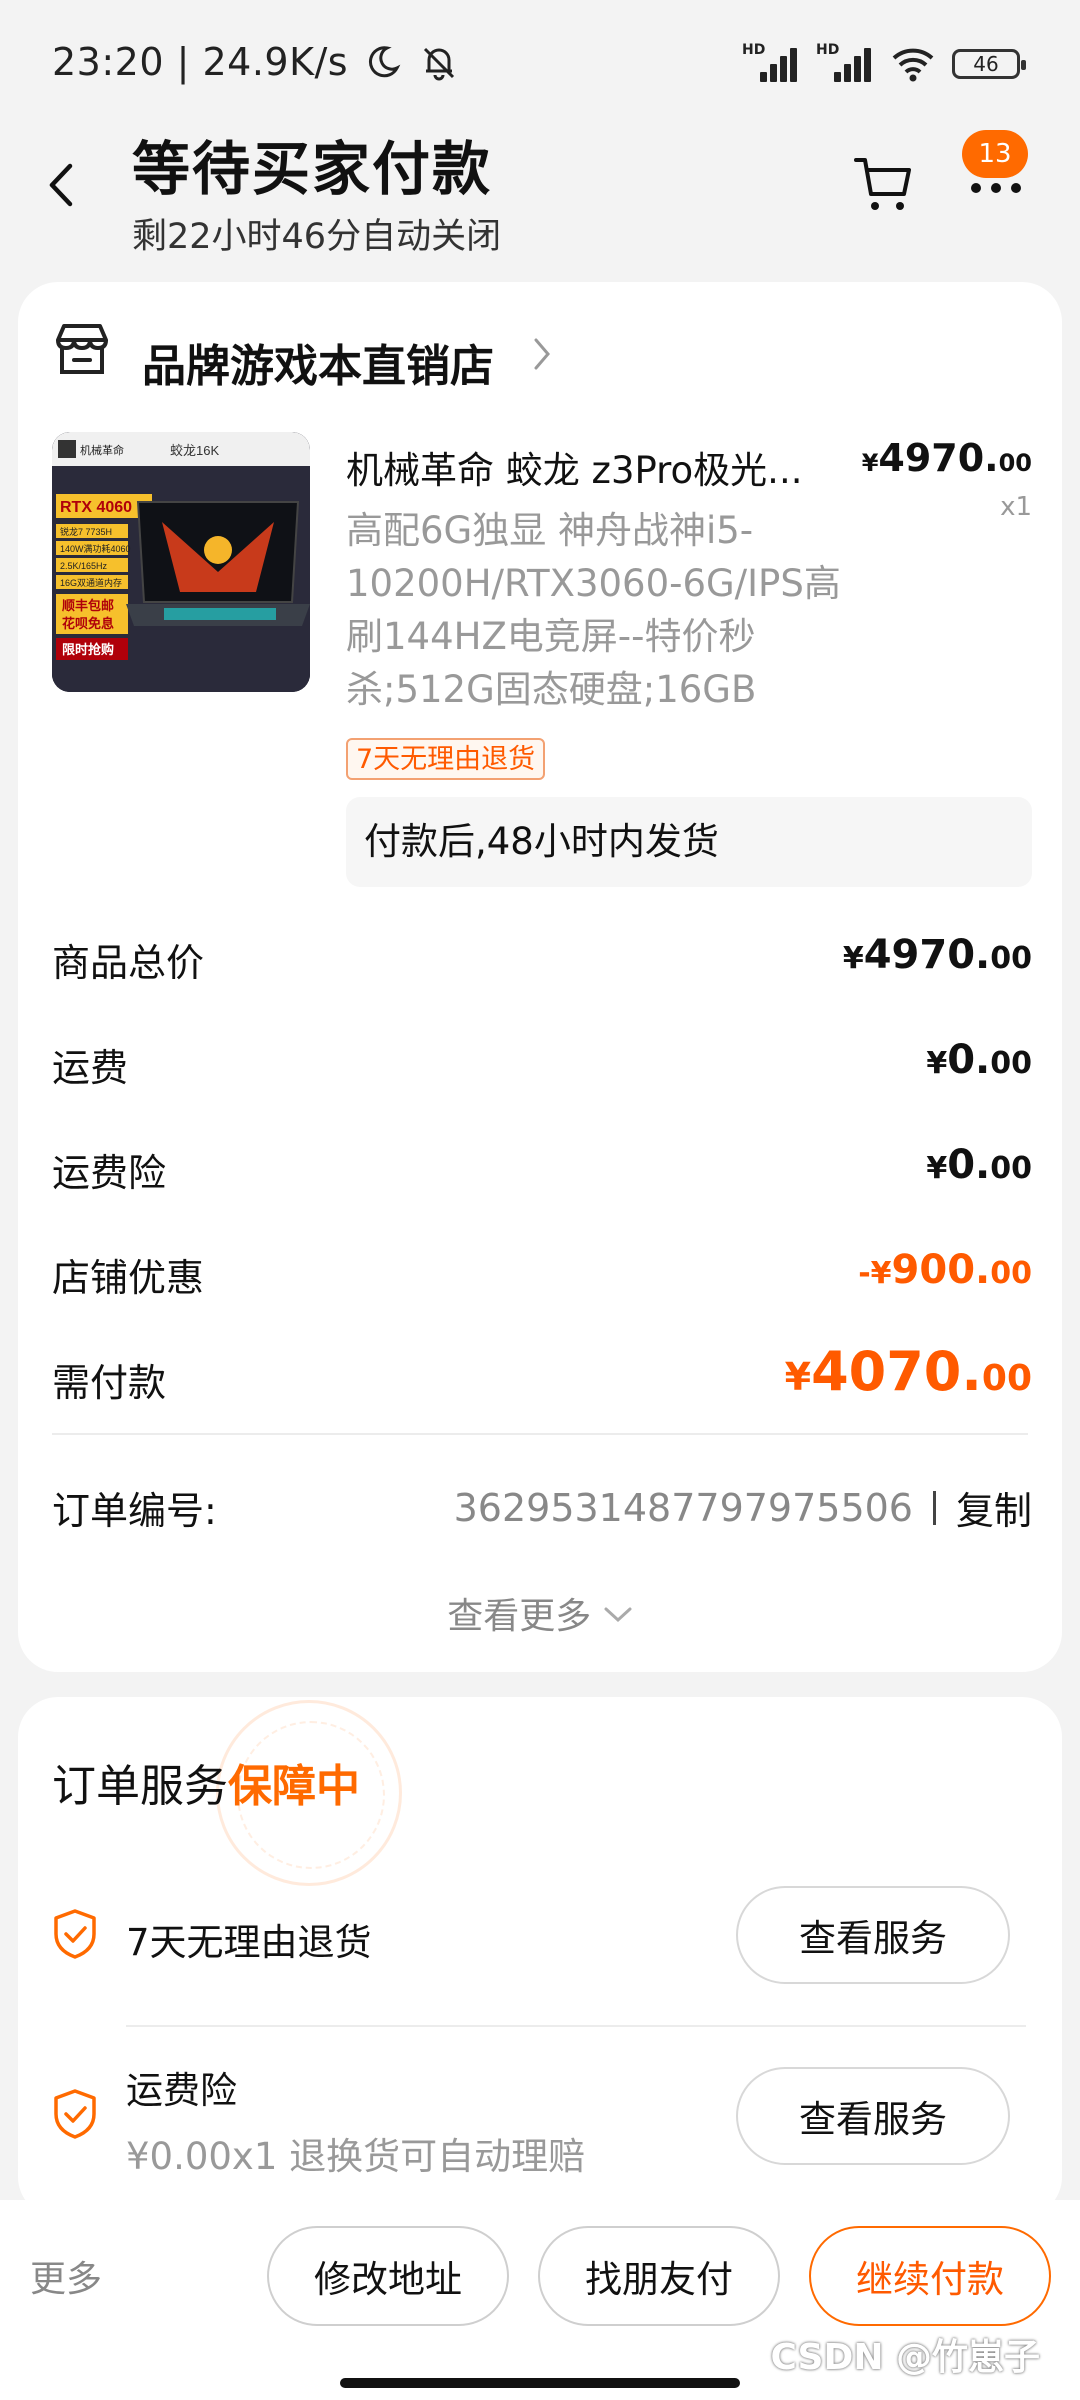 The image size is (1080, 2400). I want to click on summary-label-shipping-insurance: 运费险, so click(109, 1173).